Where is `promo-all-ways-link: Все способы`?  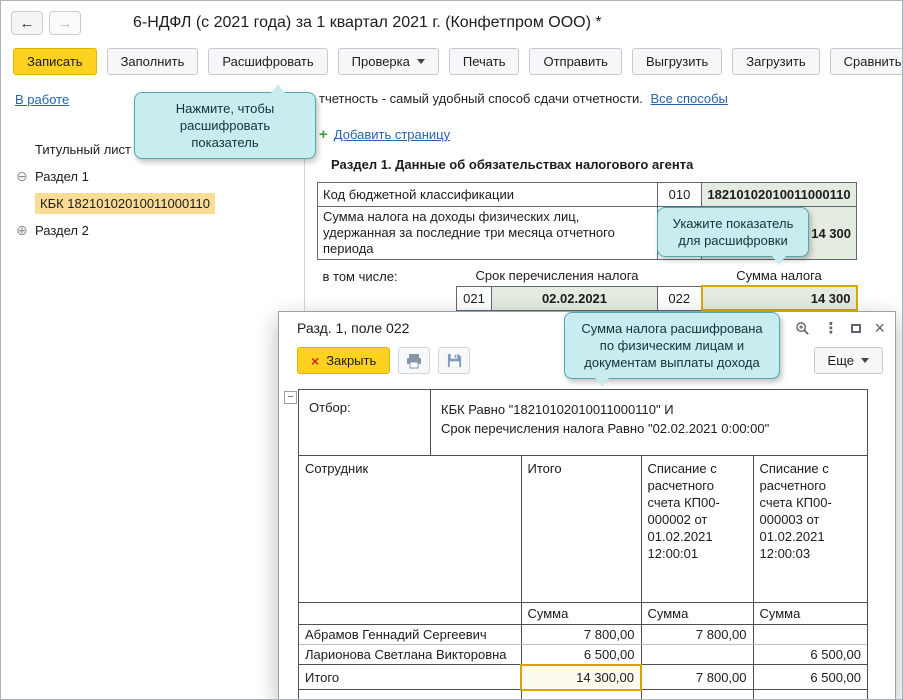
promo-all-ways-link: Все способы is located at coordinates (688, 98).